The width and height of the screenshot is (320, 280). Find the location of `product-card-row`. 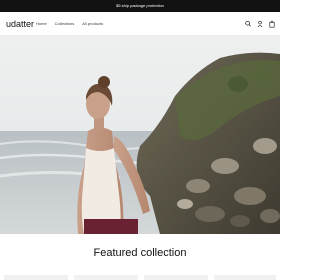

product-card-row is located at coordinates (140, 276).